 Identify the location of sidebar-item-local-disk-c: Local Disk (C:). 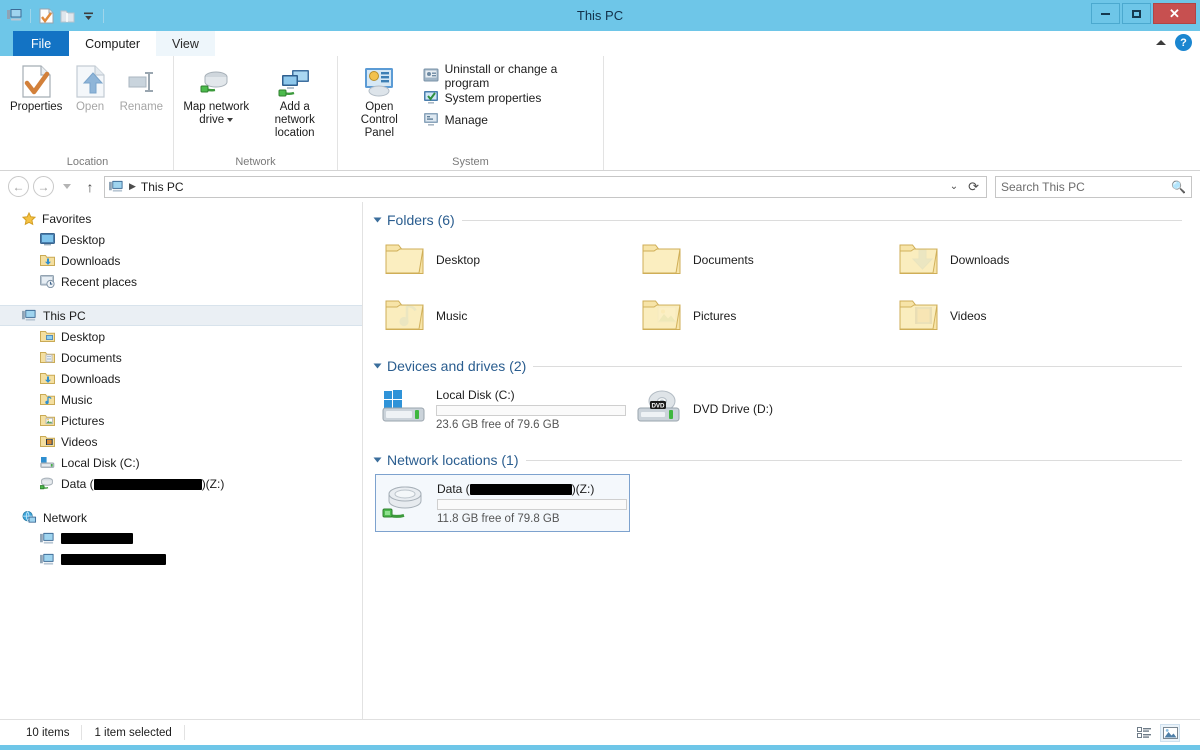
(181, 462).